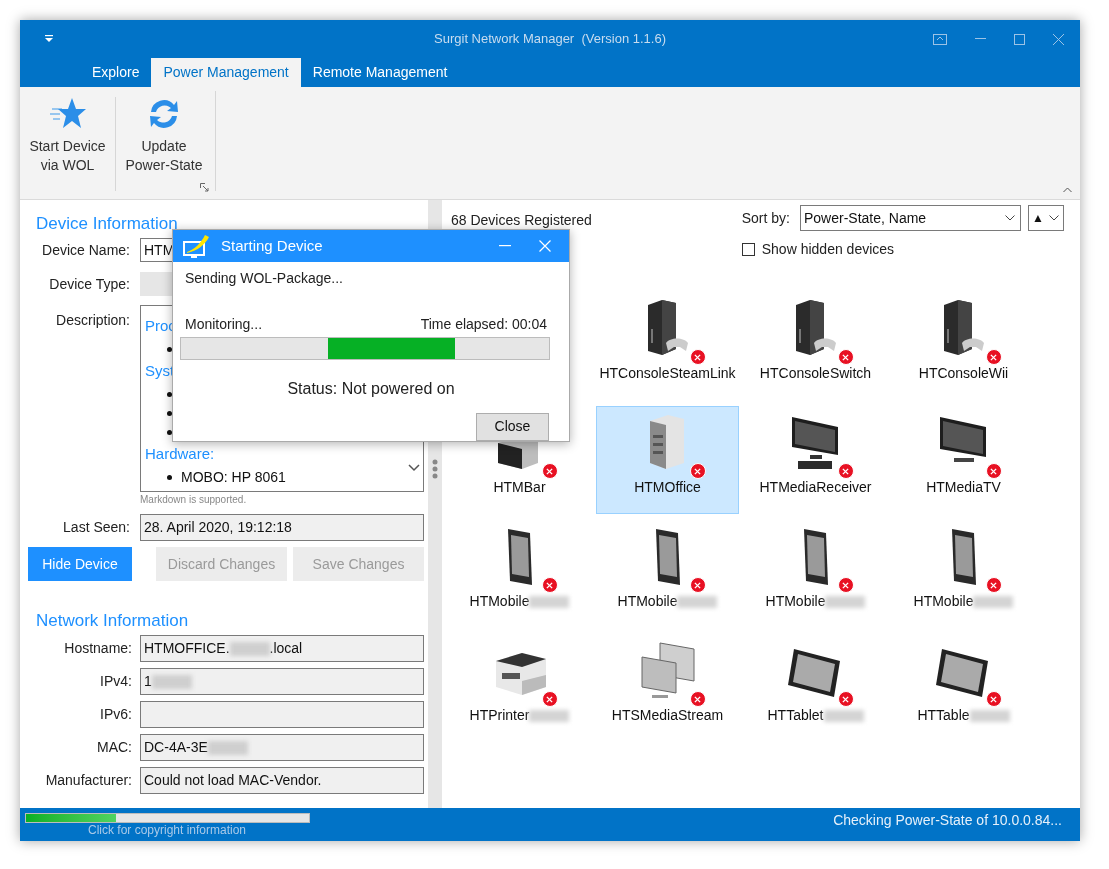  What do you see at coordinates (519, 688) in the screenshot?
I see `device-tile: HTPrinter` at bounding box center [519, 688].